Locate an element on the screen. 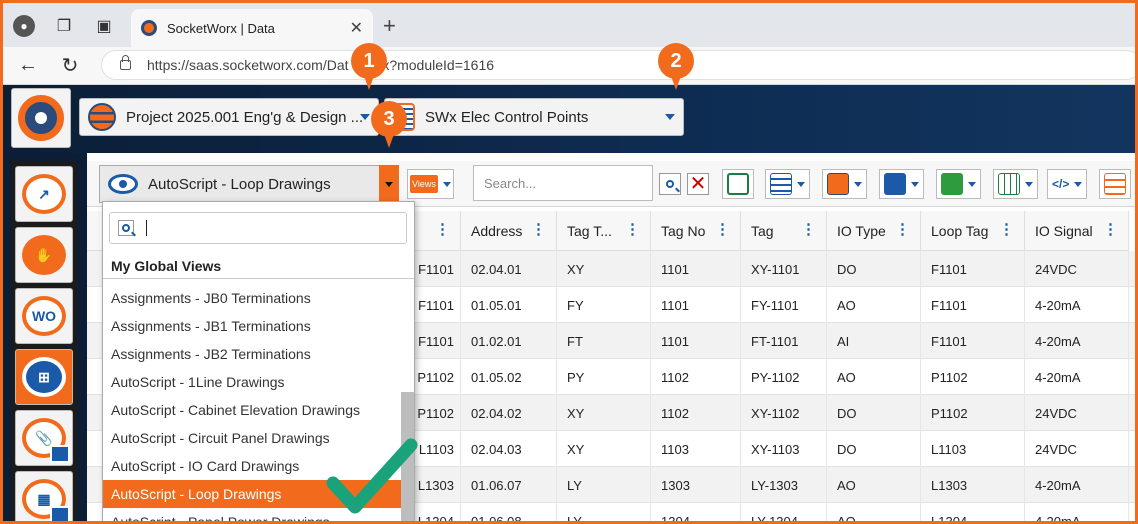  sidebar-item-partners: ✋ is located at coordinates (44, 255).